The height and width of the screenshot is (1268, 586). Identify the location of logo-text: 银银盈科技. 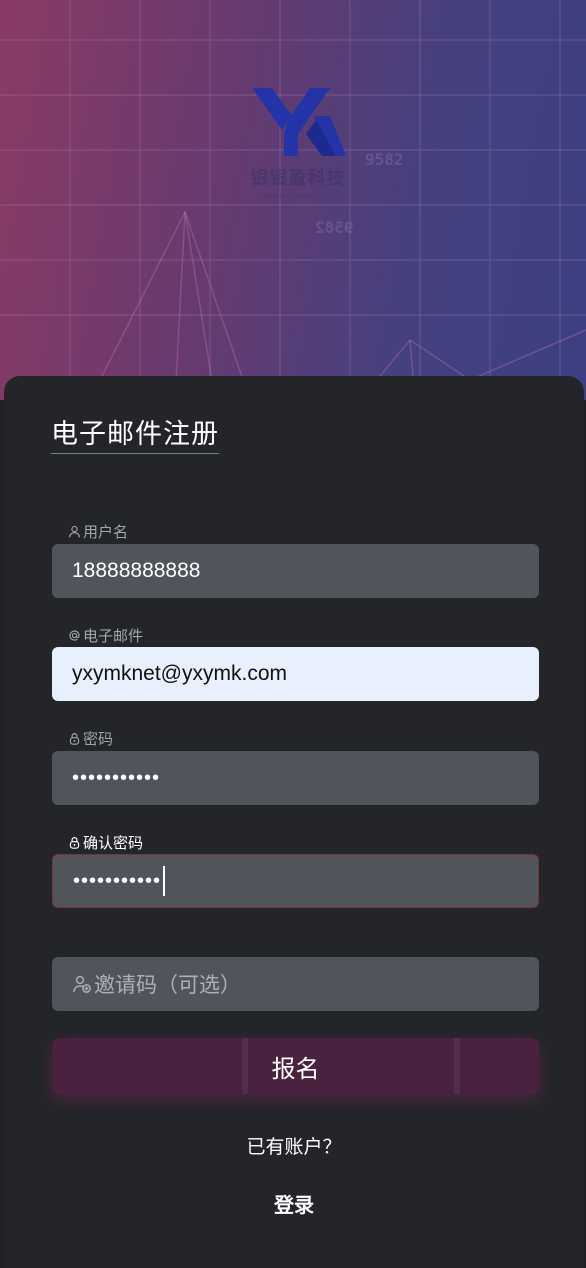
(298, 178).